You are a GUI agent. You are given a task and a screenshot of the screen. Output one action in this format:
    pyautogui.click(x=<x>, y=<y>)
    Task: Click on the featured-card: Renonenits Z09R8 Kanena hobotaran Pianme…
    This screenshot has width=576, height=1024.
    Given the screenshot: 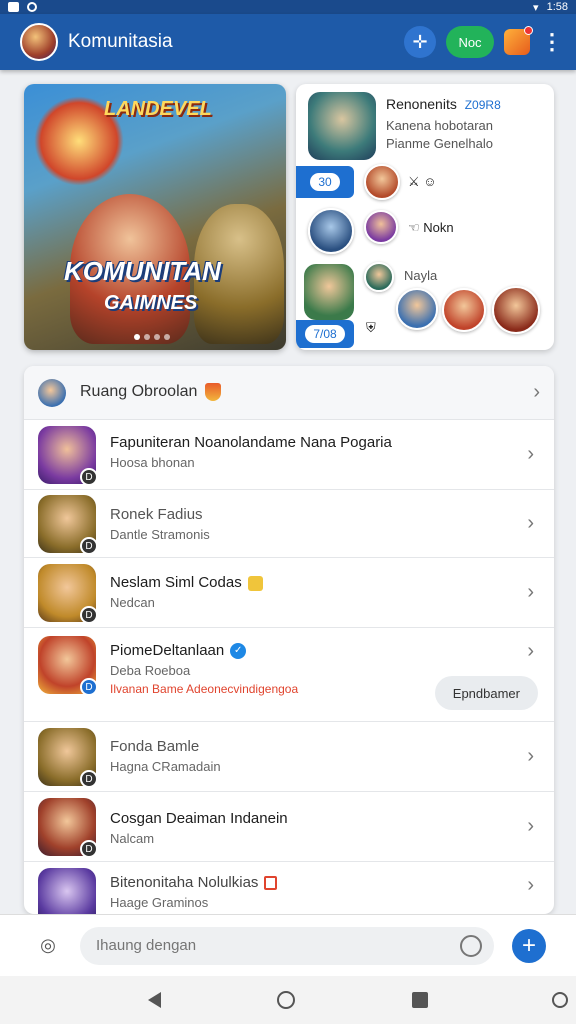 What is the action you would take?
    pyautogui.click(x=425, y=217)
    